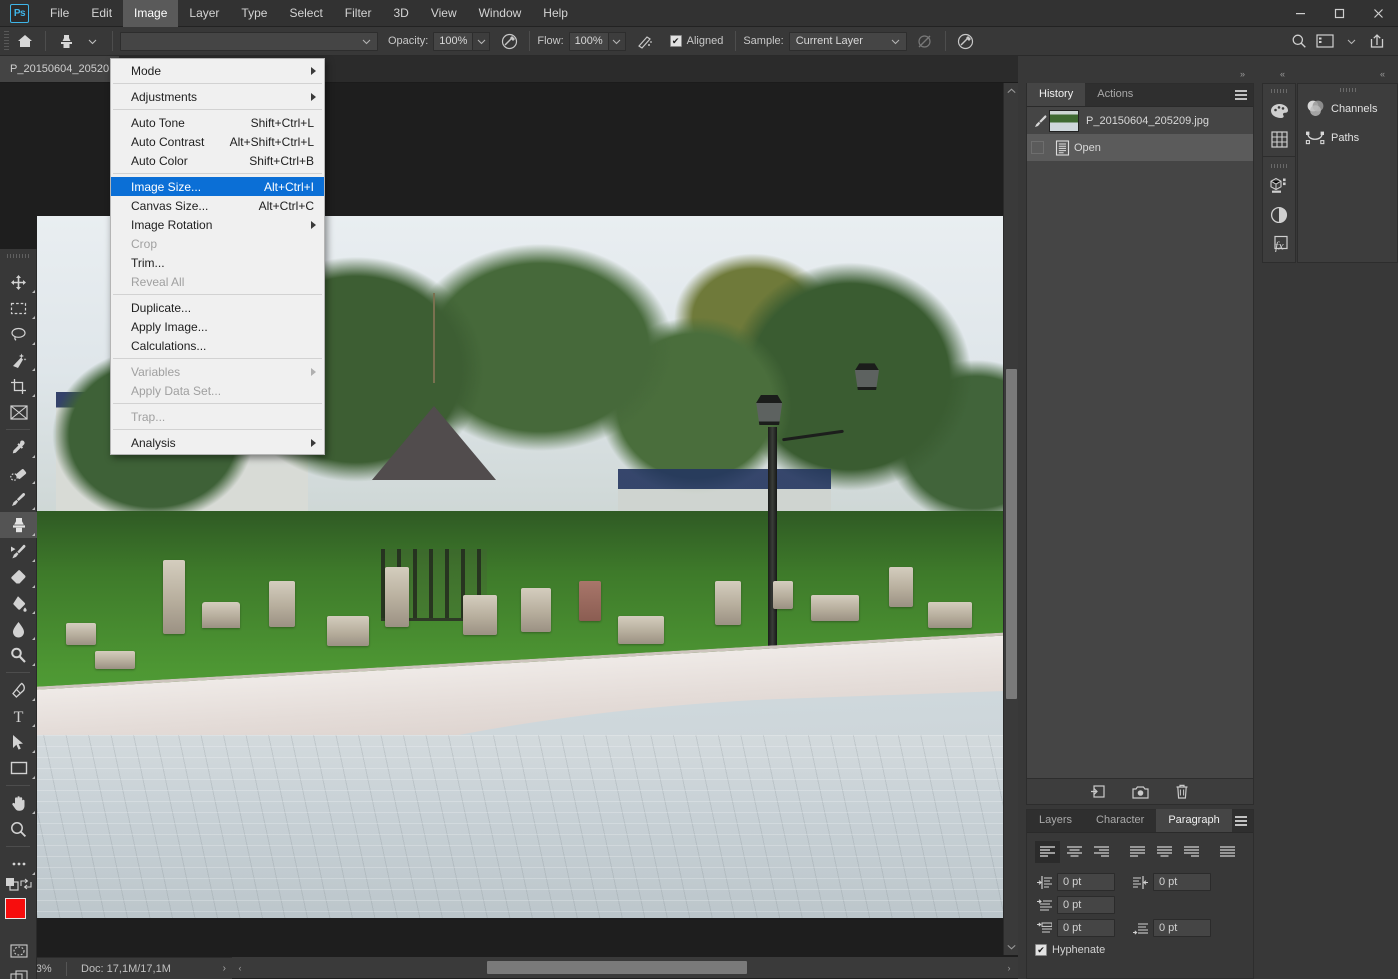  I want to click on scroll-up-arrow-icon, so click(1011, 91).